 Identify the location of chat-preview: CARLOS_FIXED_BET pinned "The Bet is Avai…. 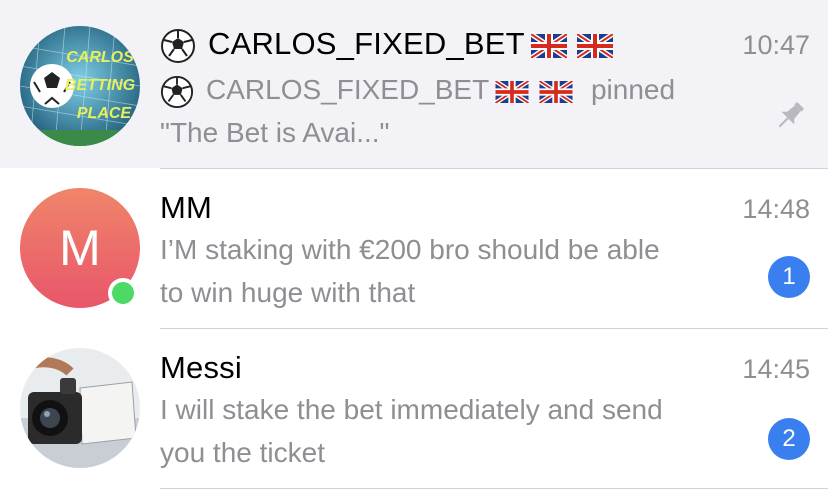
(450, 111).